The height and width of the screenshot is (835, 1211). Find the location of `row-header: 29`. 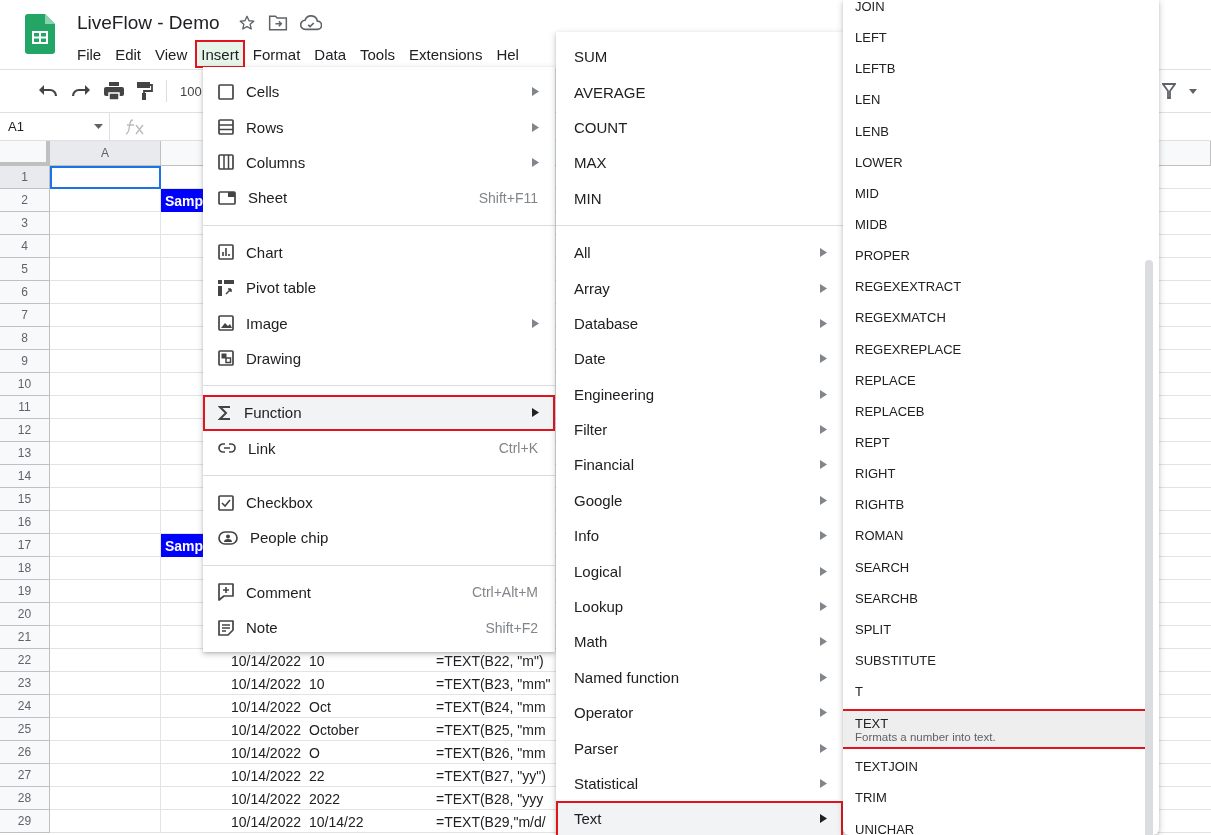

row-header: 29 is located at coordinates (25, 821).